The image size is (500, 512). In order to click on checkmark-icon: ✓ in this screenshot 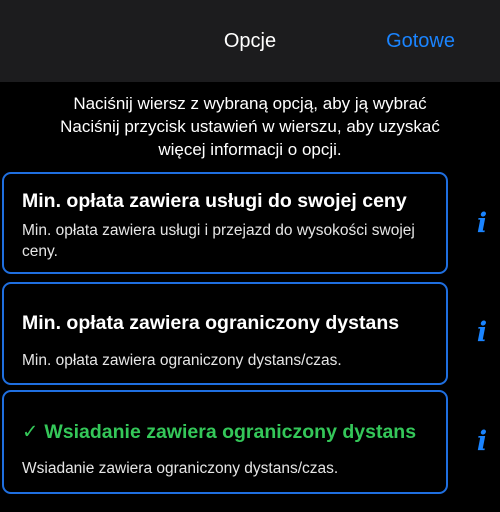, I will do `click(30, 432)`.